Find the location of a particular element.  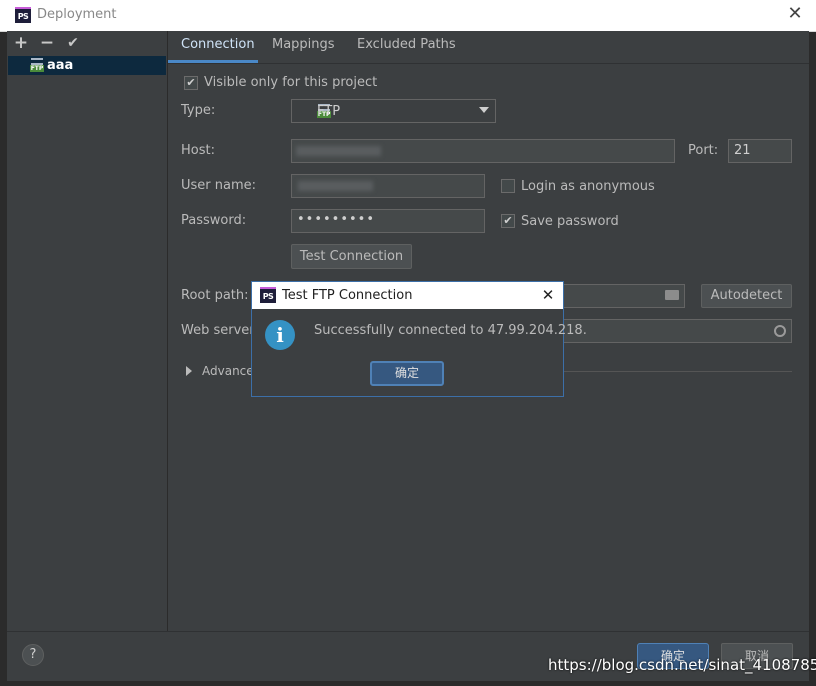

save-password-checkbox: ✔ is located at coordinates (508, 221).